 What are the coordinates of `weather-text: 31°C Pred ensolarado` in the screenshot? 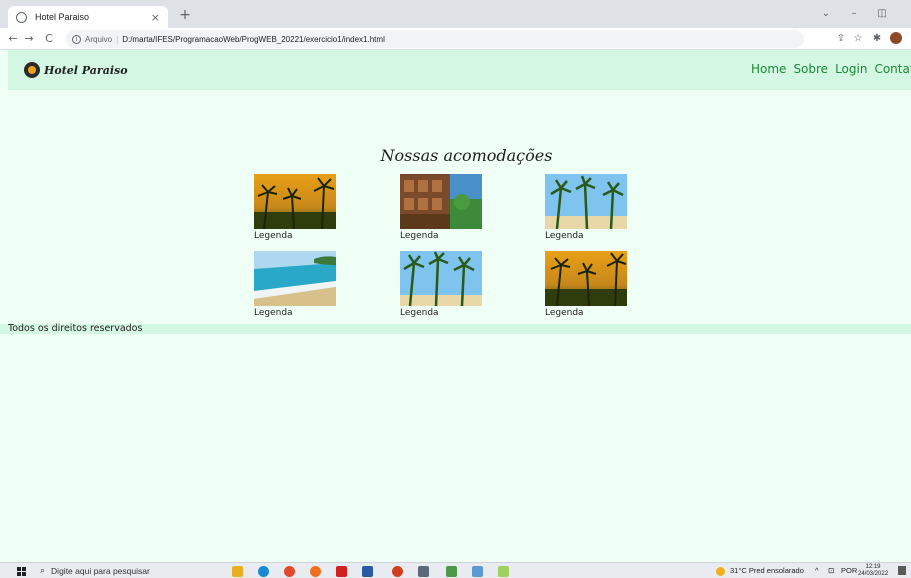 It's located at (767, 570).